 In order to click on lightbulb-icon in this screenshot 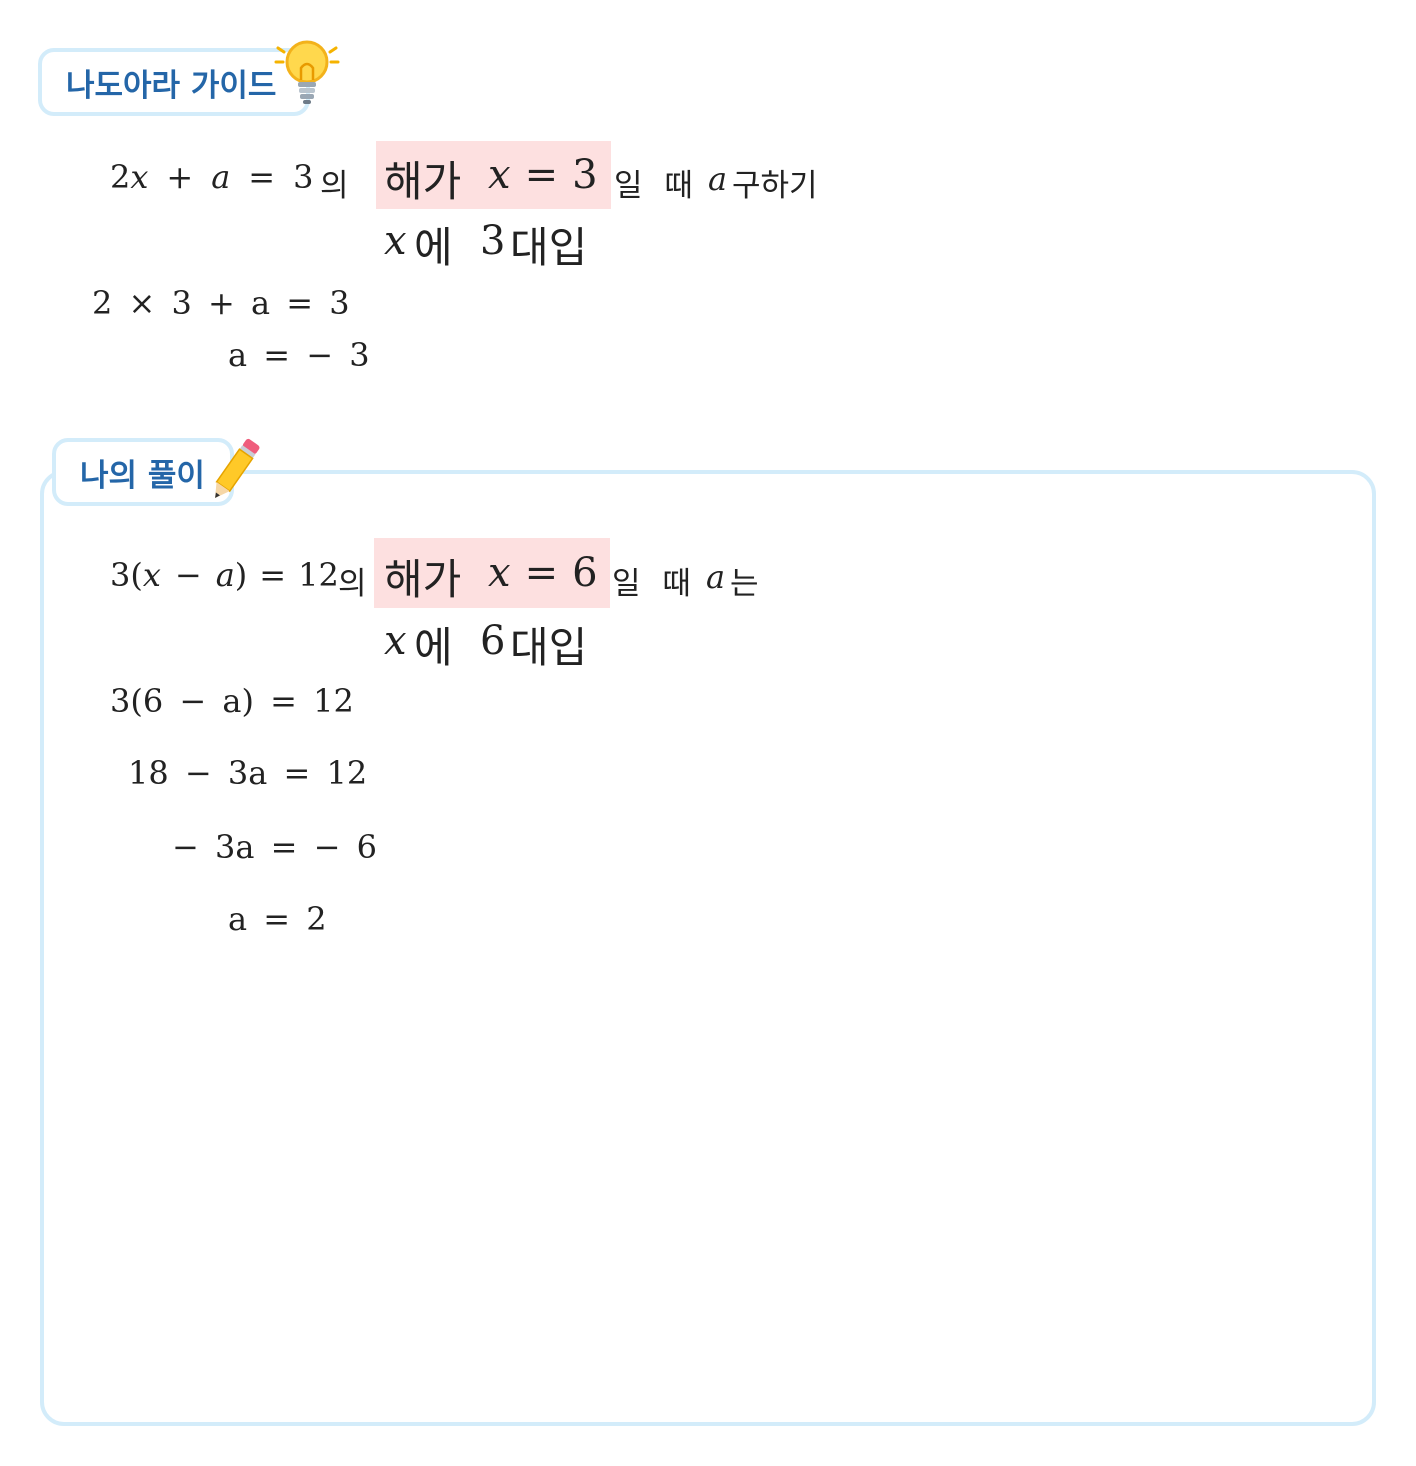, I will do `click(307, 72)`.